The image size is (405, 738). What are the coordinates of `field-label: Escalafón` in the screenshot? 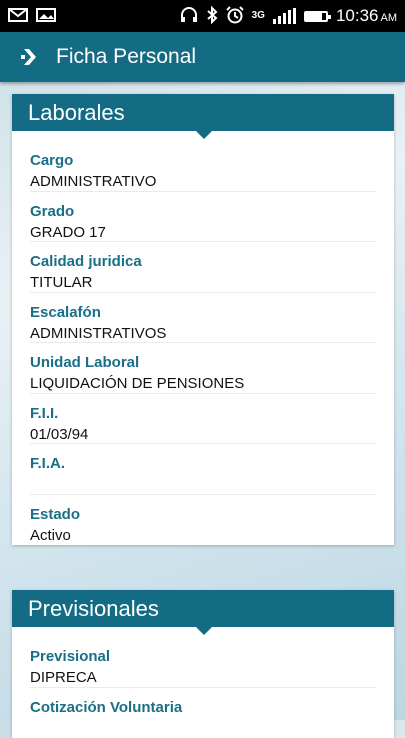 It's located at (203, 313).